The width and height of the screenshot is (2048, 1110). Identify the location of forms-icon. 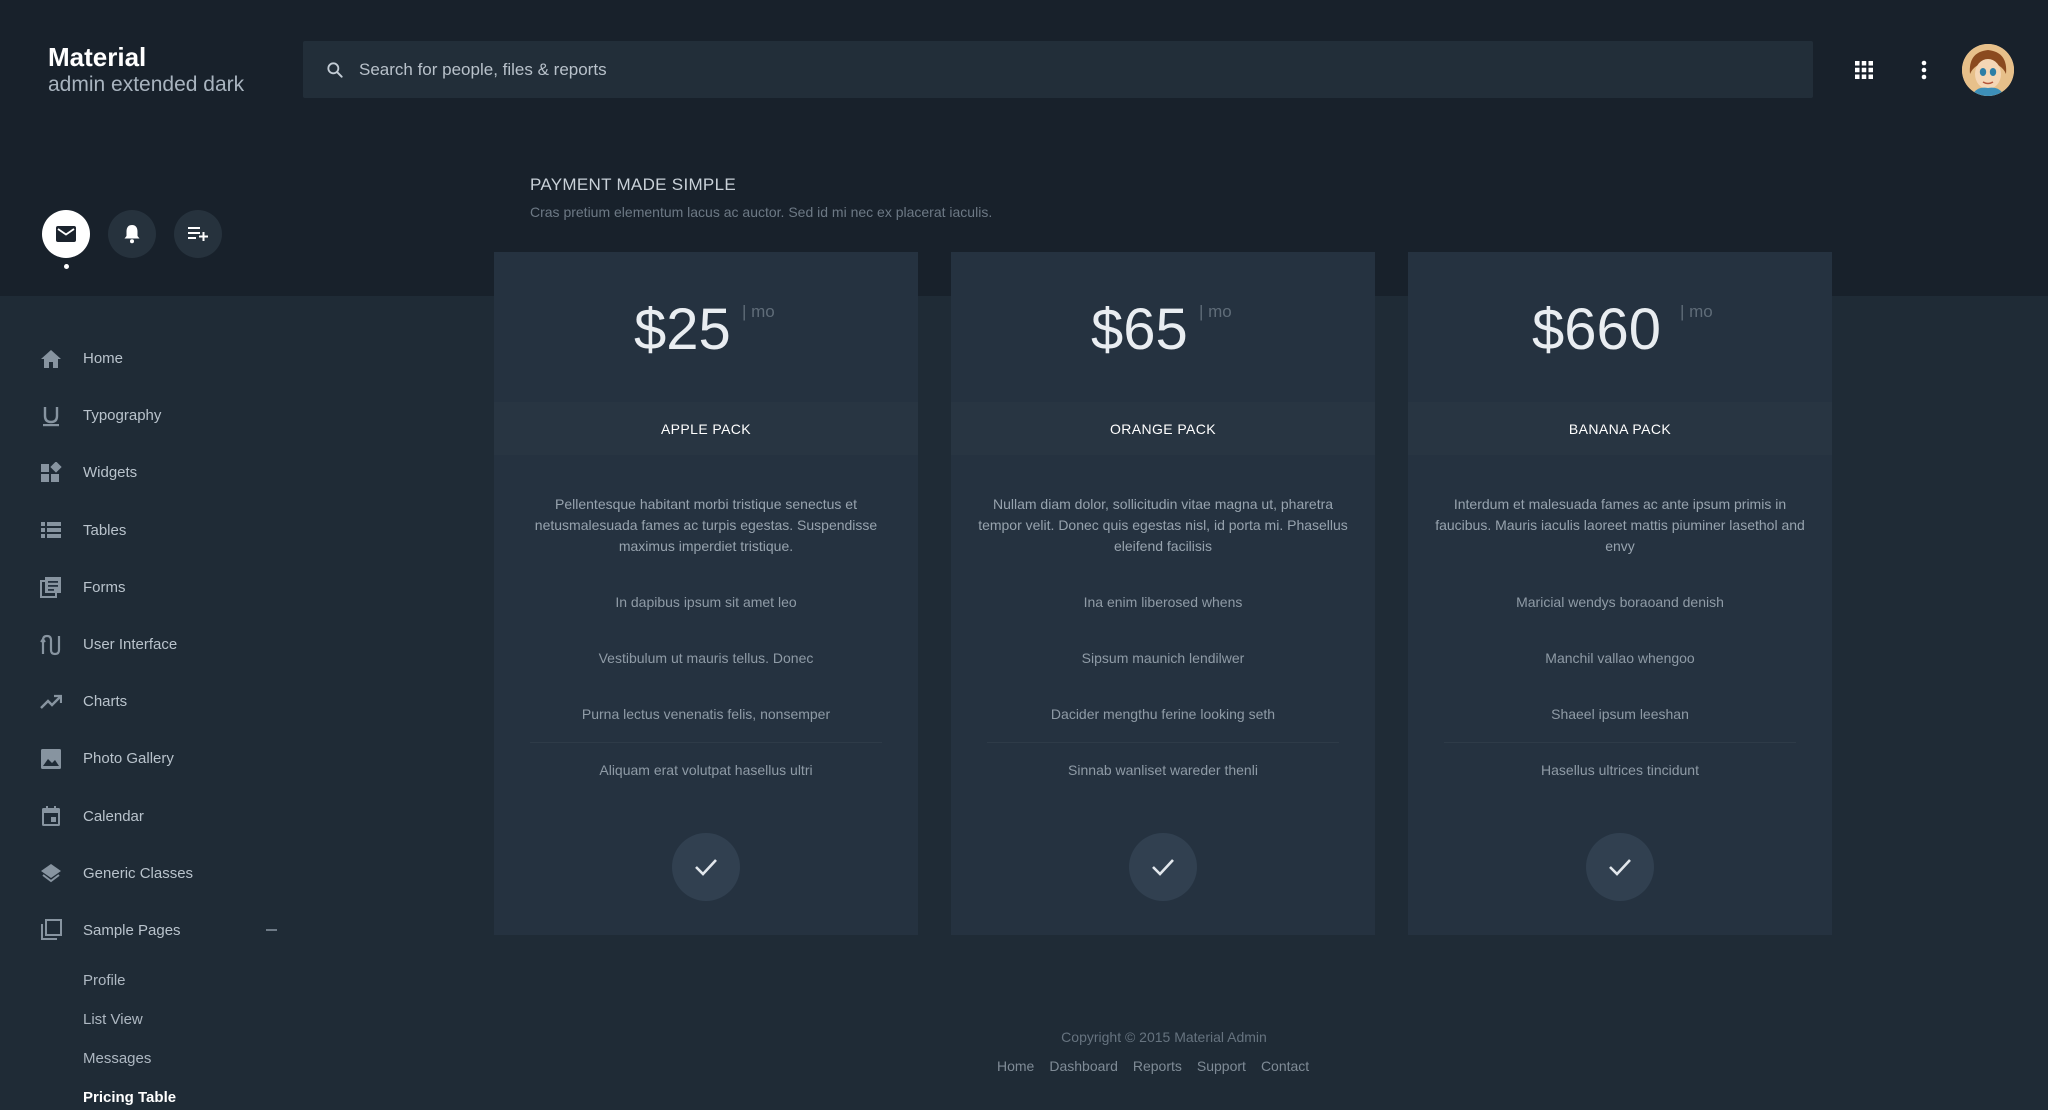
(50, 588).